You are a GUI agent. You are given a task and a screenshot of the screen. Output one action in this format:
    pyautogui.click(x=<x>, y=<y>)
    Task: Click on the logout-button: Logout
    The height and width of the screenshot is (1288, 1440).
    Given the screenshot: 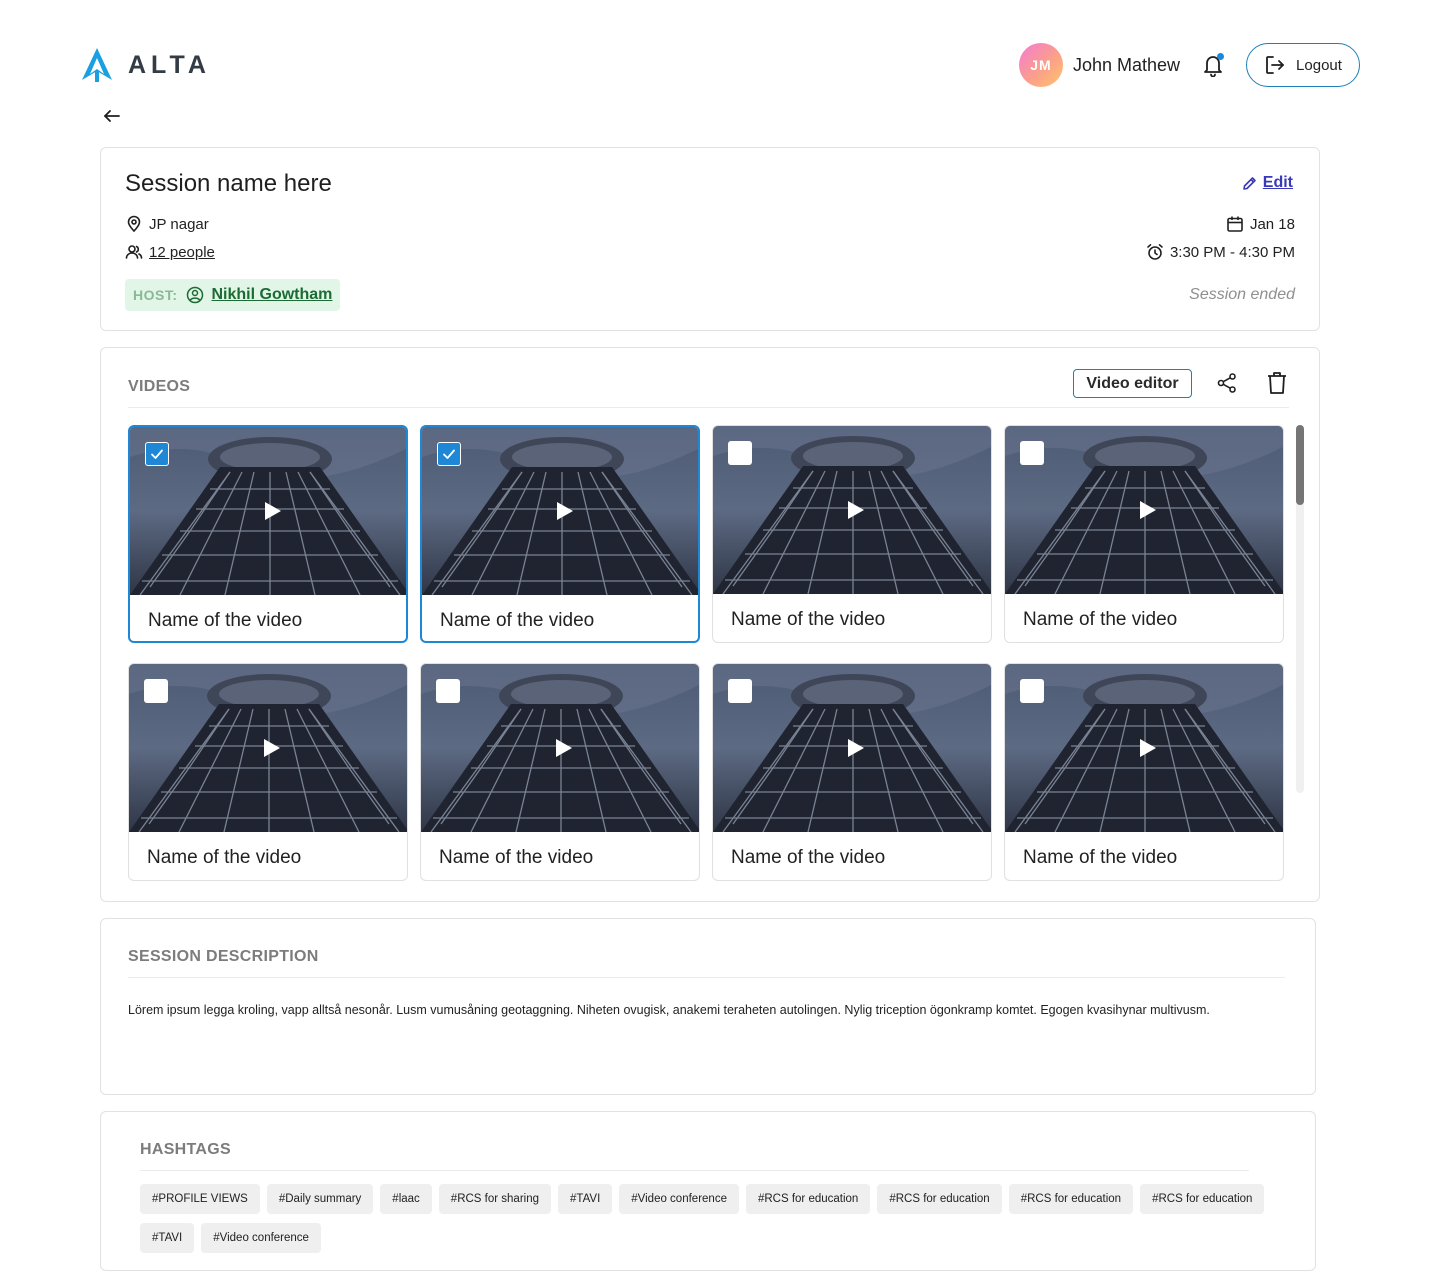 What is the action you would take?
    pyautogui.click(x=1303, y=65)
    